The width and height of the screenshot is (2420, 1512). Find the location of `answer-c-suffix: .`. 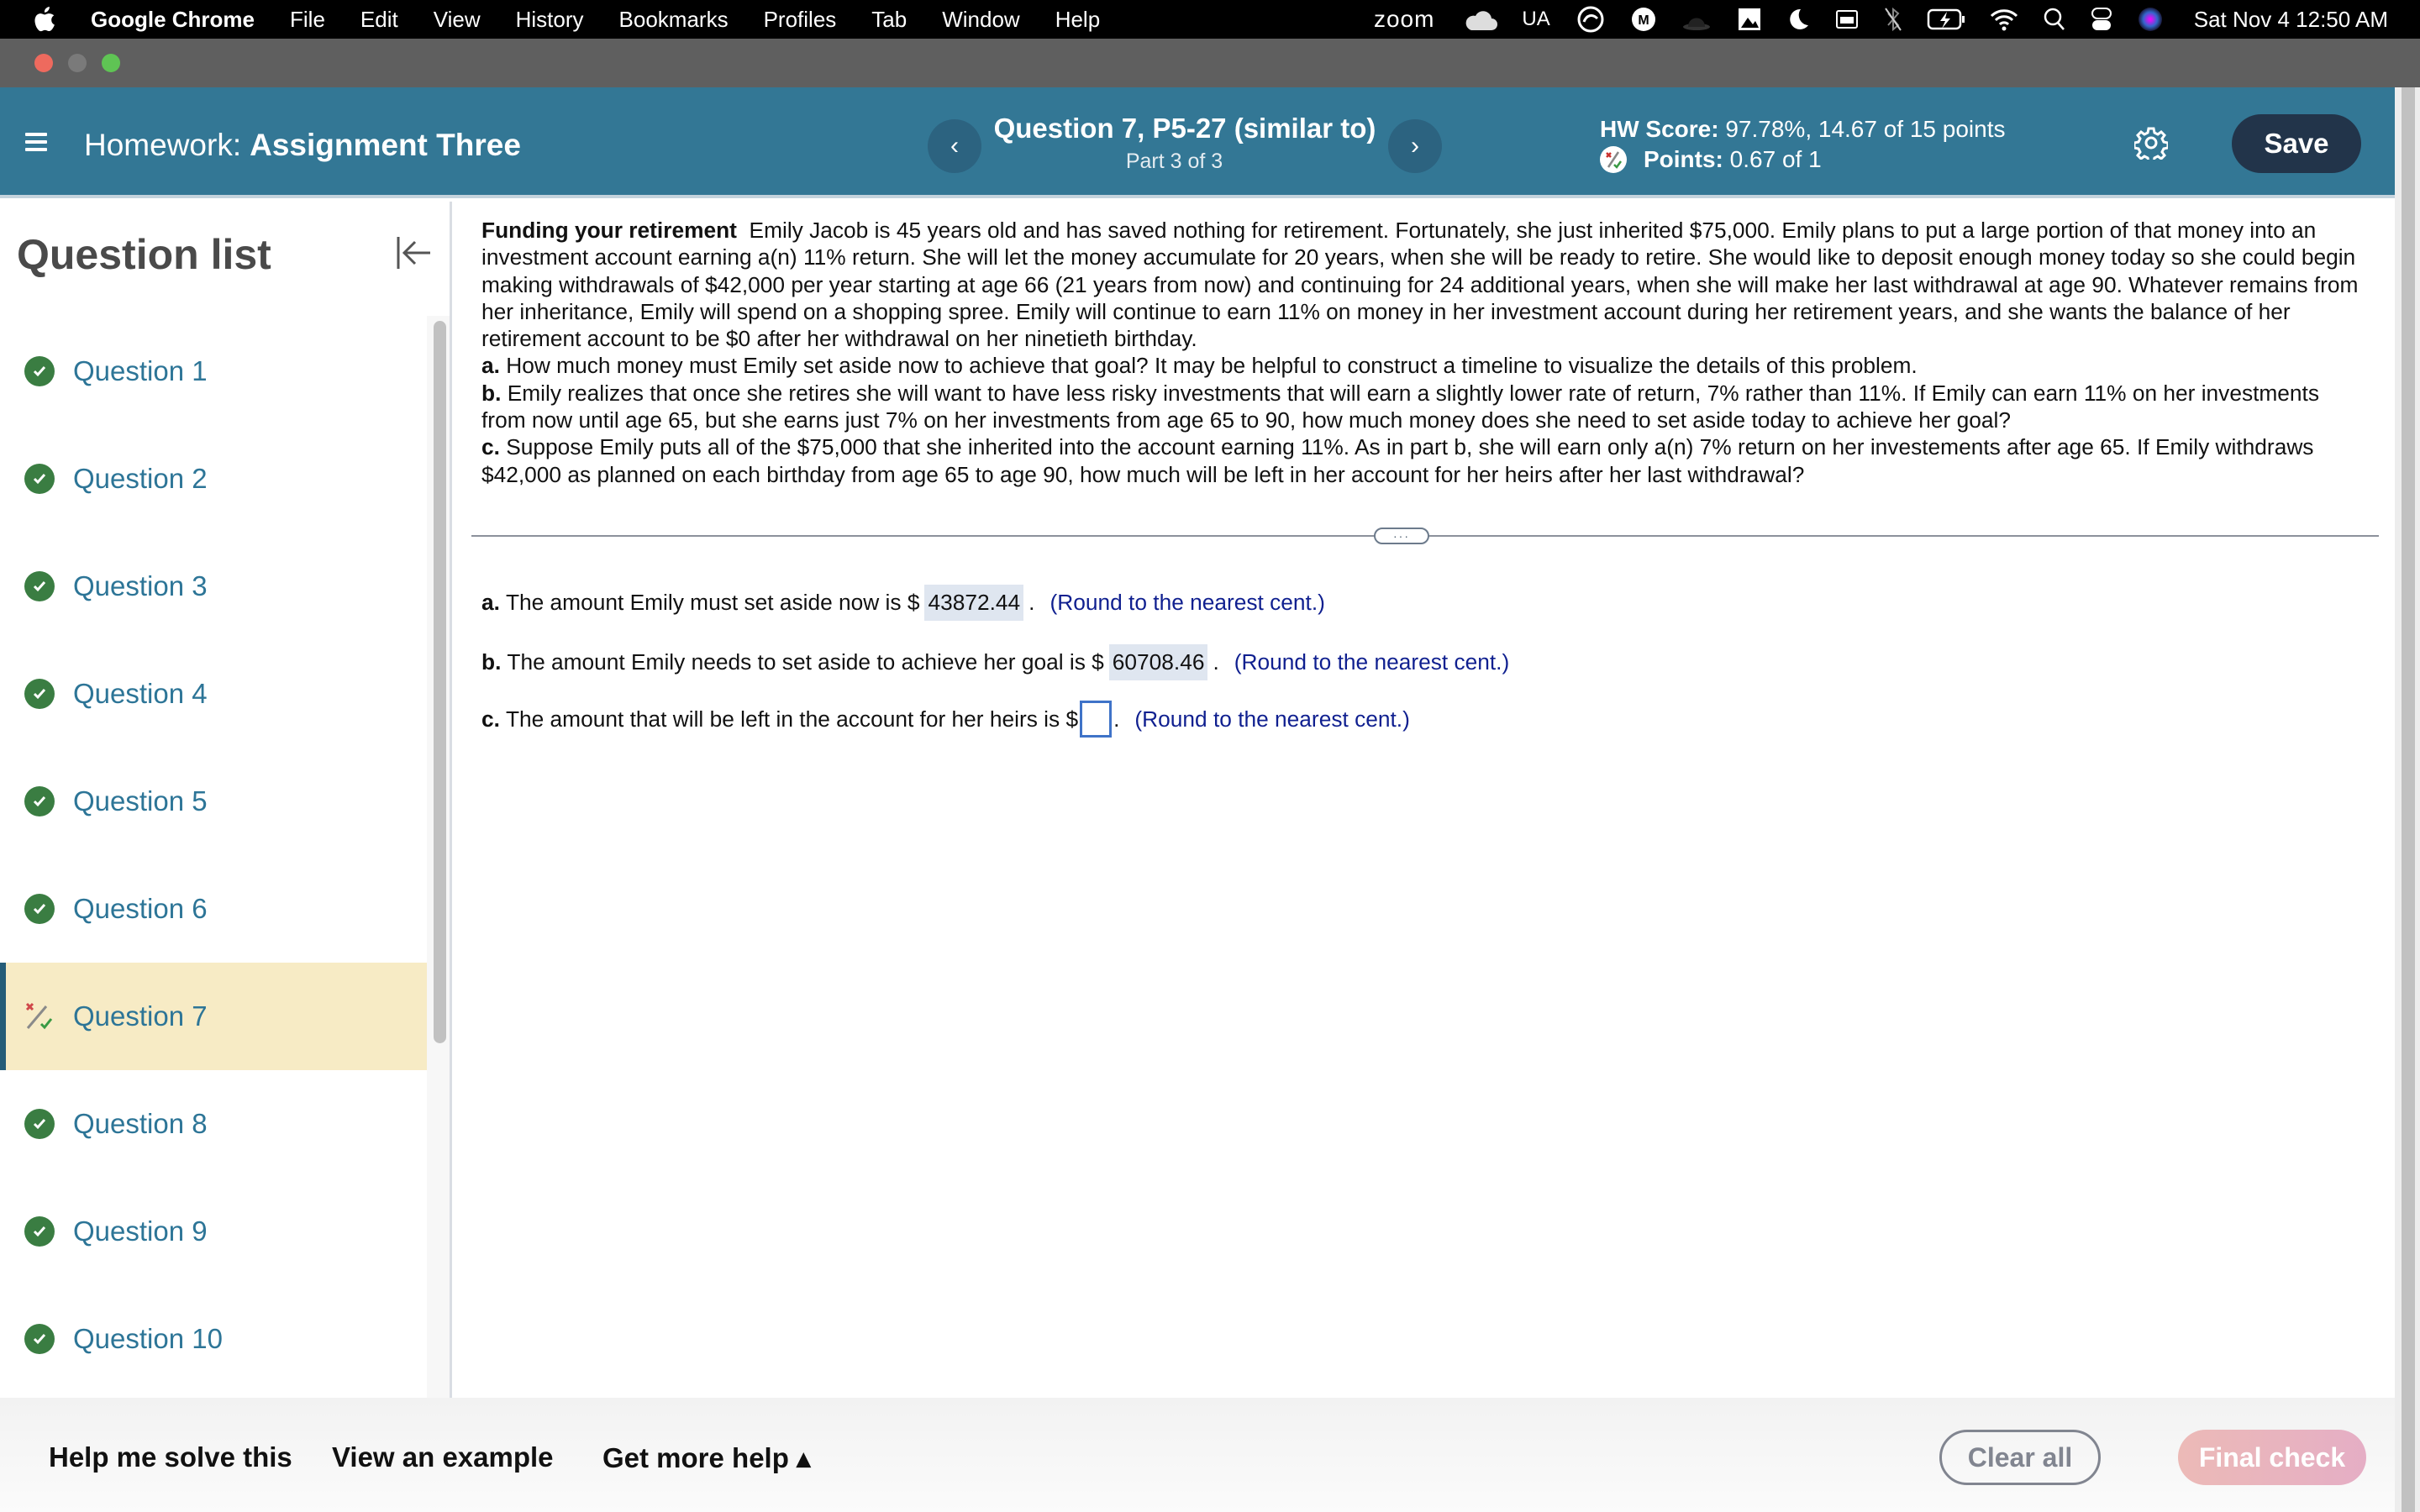

answer-c-suffix: . is located at coordinates (1116, 719).